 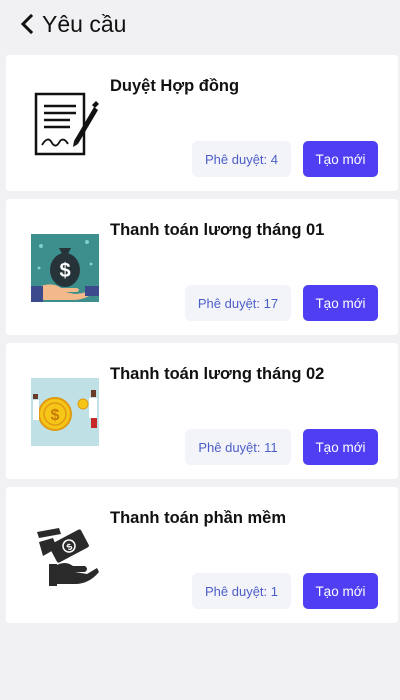 I want to click on approve-count-badge: Phê duyệt: 4, so click(x=241, y=159).